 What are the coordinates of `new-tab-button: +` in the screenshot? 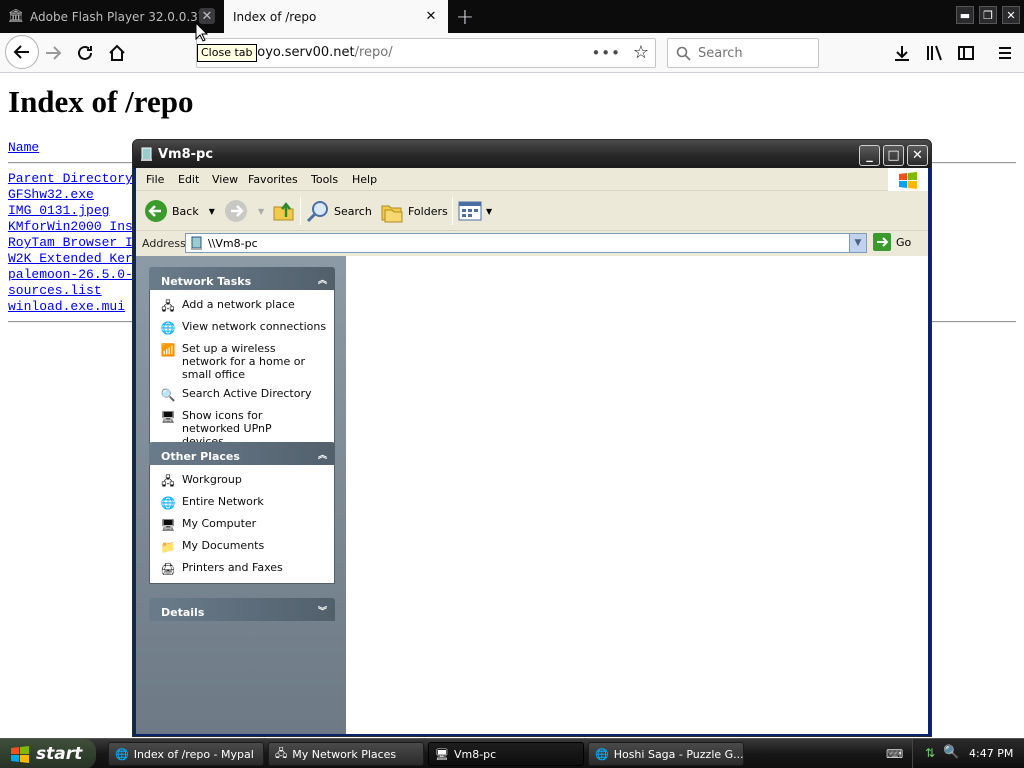 It's located at (465, 17).